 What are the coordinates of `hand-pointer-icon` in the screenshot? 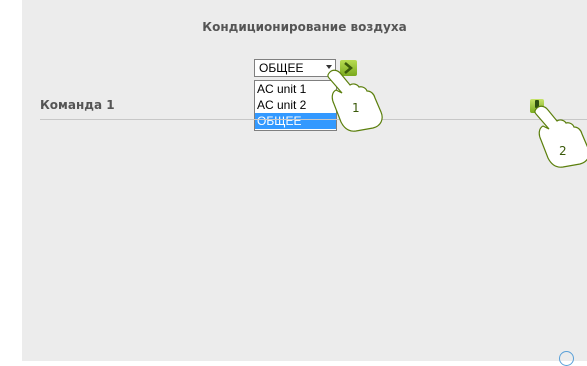 It's located at (560, 136).